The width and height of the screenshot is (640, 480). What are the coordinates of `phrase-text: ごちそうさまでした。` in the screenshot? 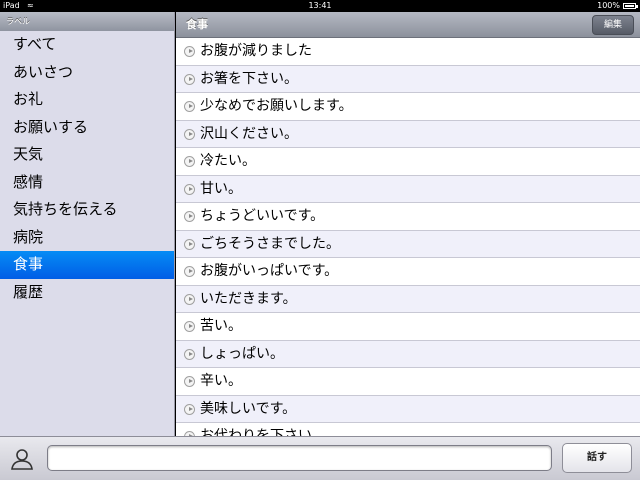 It's located at (270, 243).